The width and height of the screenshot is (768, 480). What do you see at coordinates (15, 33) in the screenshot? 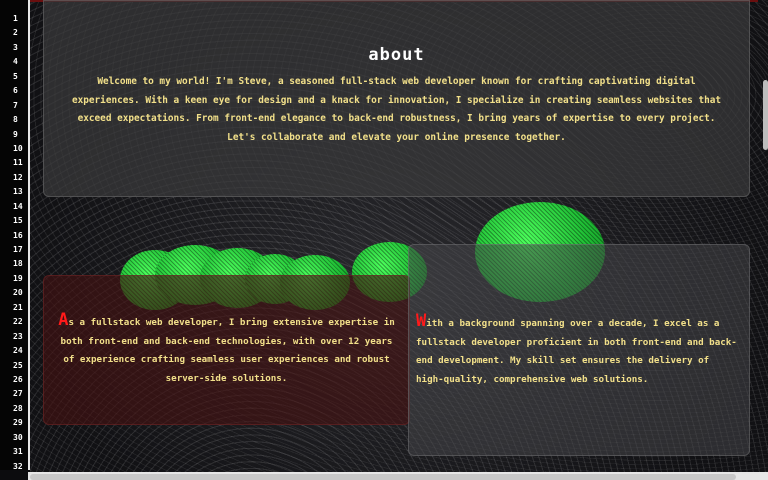
I see `line-number: 2` at bounding box center [15, 33].